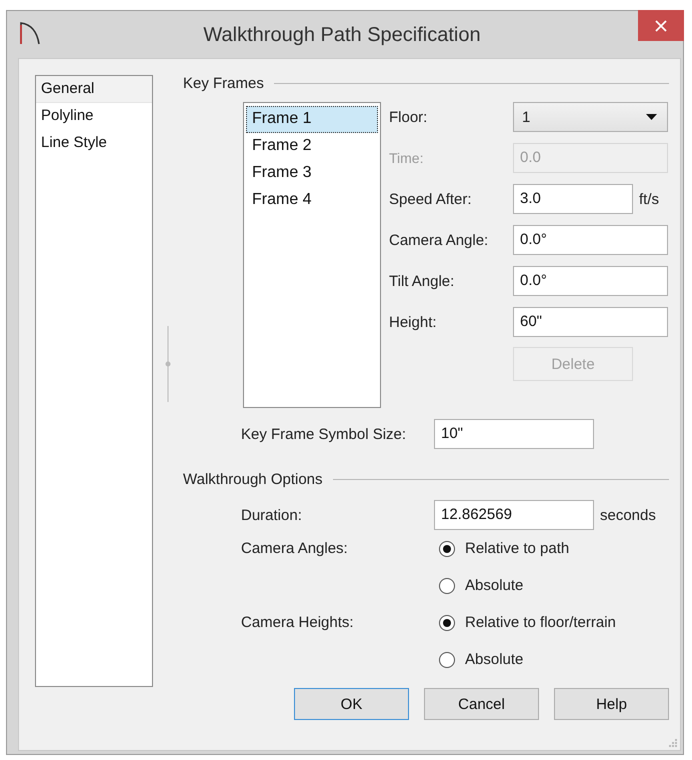 The width and height of the screenshot is (692, 760). Describe the element at coordinates (439, 240) in the screenshot. I see `field-label: Camera Angle:` at that location.